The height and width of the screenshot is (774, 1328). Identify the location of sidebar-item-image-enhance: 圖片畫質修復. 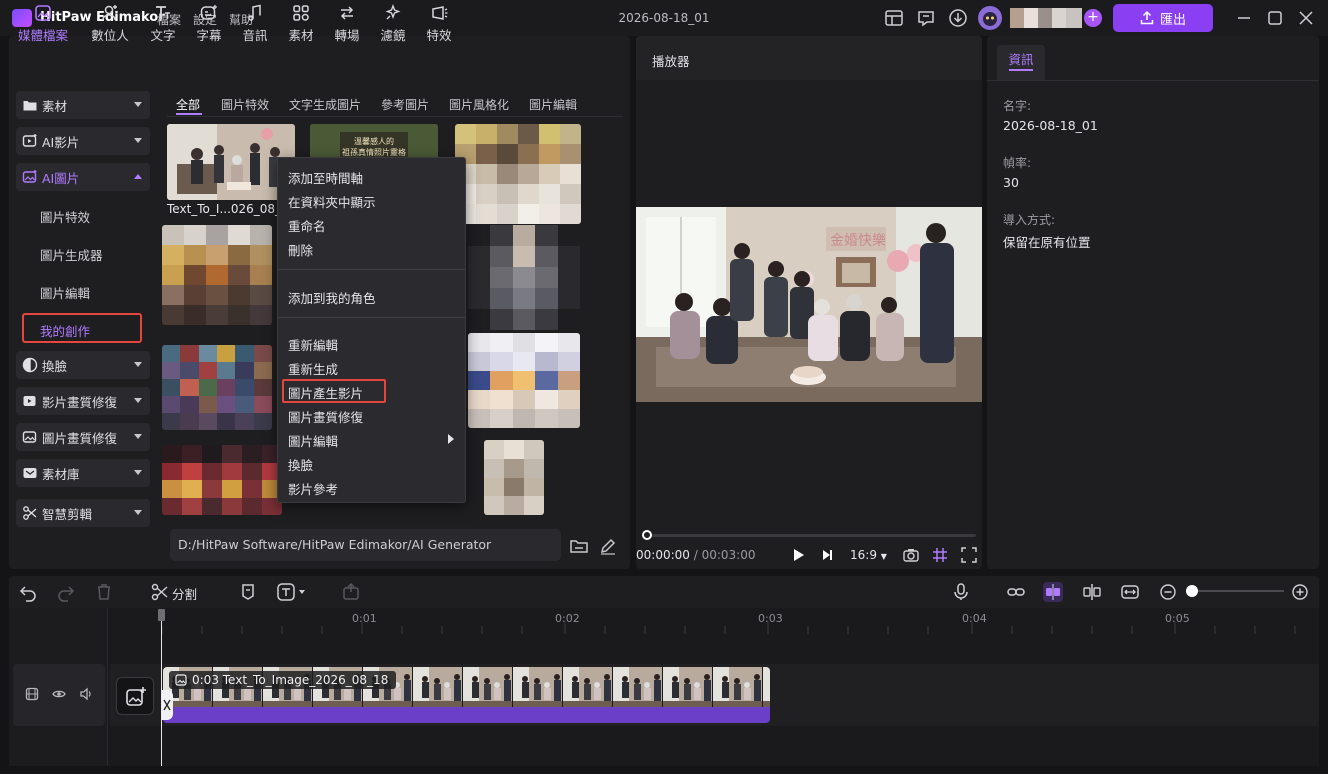
(83, 437).